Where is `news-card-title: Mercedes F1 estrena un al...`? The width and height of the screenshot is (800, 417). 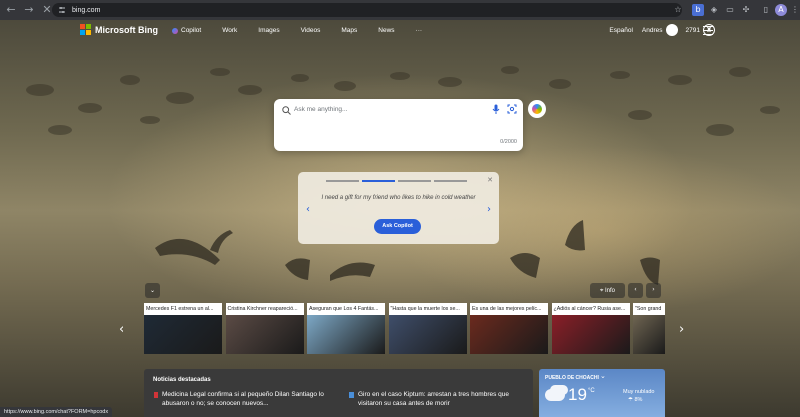
news-card-title: Mercedes F1 estrena un al... is located at coordinates (183, 309).